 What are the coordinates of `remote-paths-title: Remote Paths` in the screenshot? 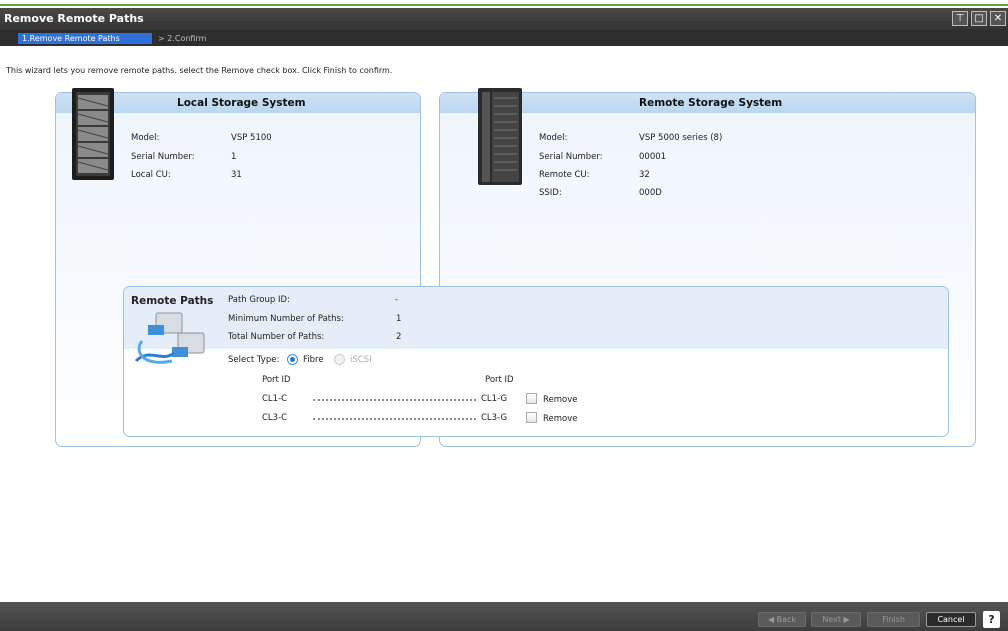 It's located at (172, 301).